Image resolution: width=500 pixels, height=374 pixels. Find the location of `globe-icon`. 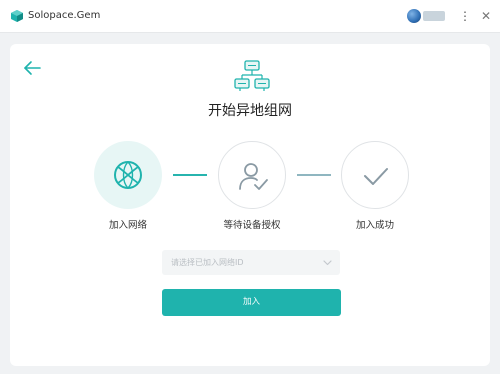

globe-icon is located at coordinates (128, 175).